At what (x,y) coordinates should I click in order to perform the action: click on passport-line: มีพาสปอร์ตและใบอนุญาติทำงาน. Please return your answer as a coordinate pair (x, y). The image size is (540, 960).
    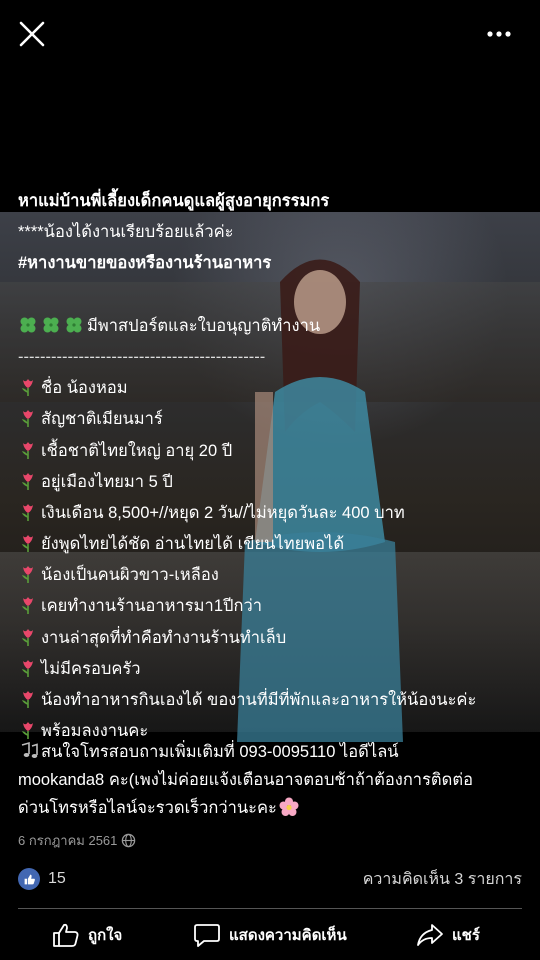
    Looking at the image, I should click on (275, 326).